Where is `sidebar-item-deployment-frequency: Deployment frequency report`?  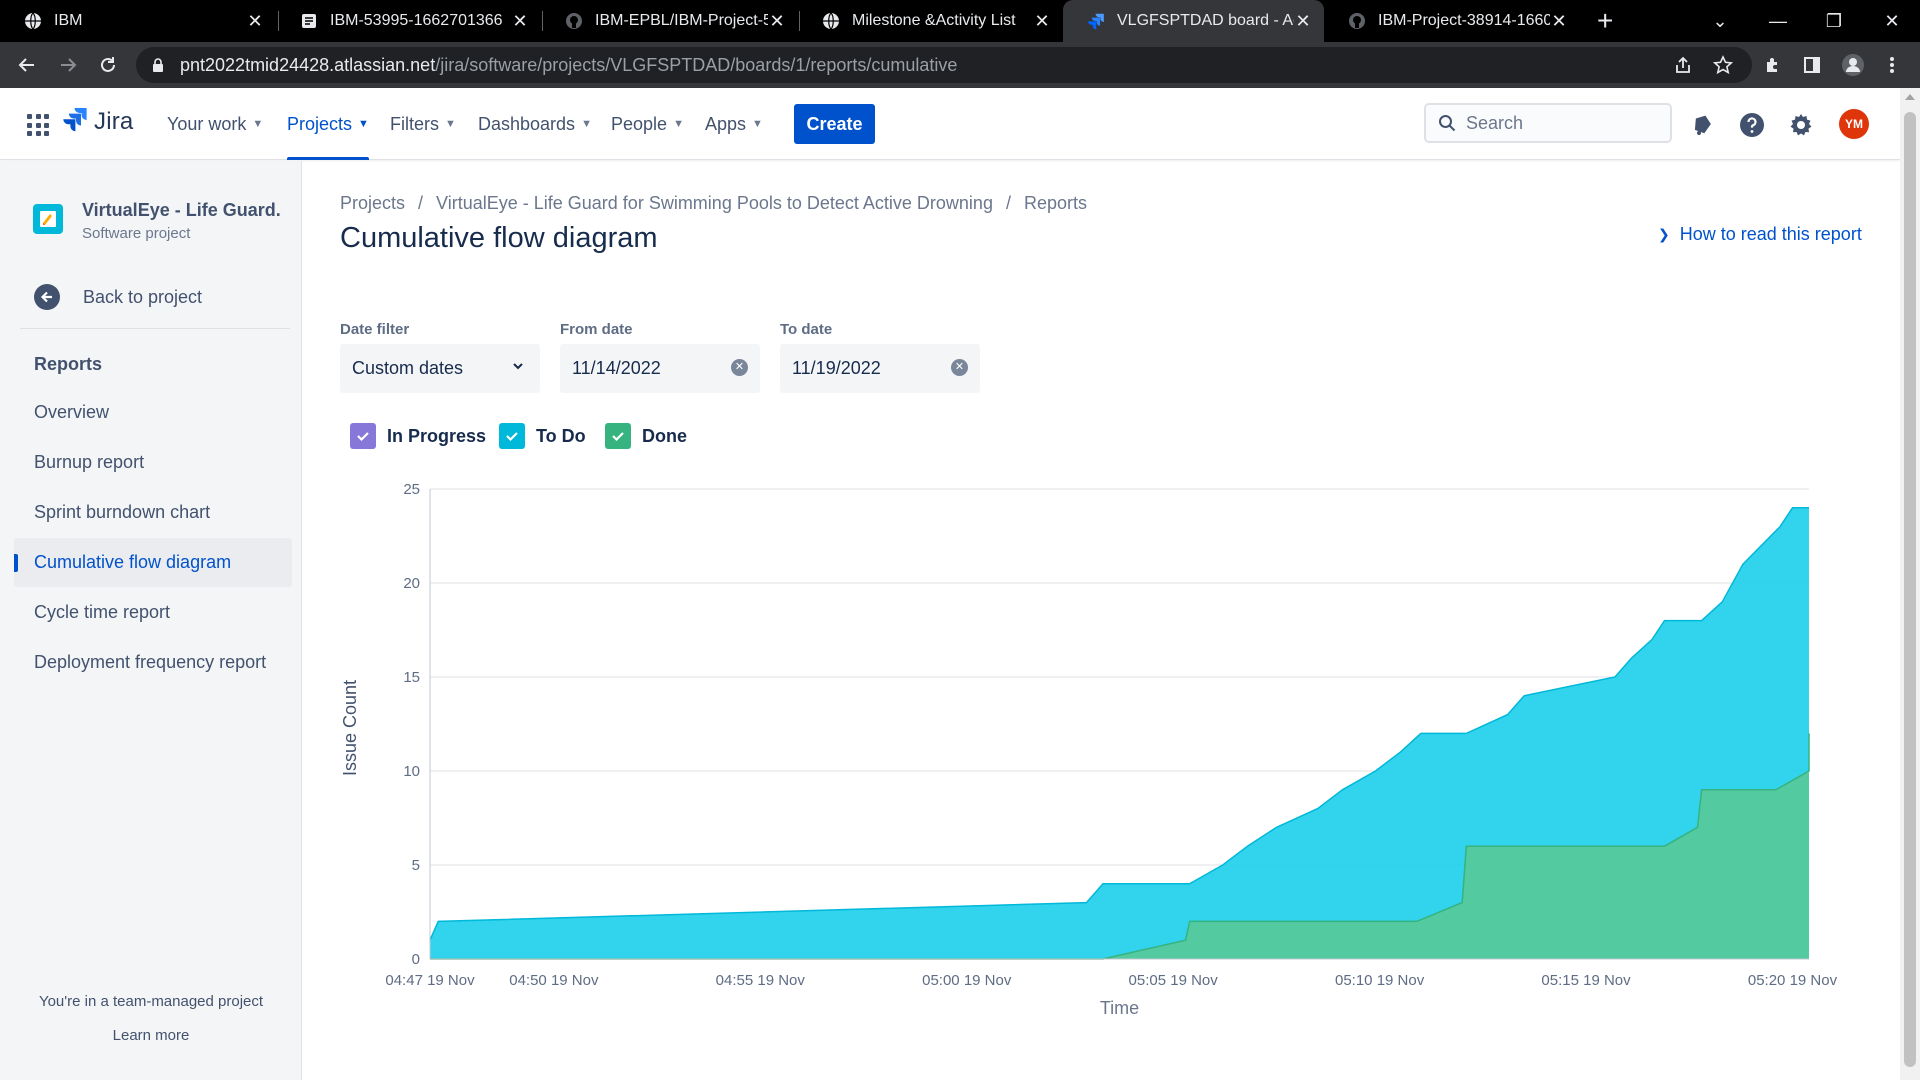
sidebar-item-deployment-frequency: Deployment frequency report is located at coordinates (153, 662).